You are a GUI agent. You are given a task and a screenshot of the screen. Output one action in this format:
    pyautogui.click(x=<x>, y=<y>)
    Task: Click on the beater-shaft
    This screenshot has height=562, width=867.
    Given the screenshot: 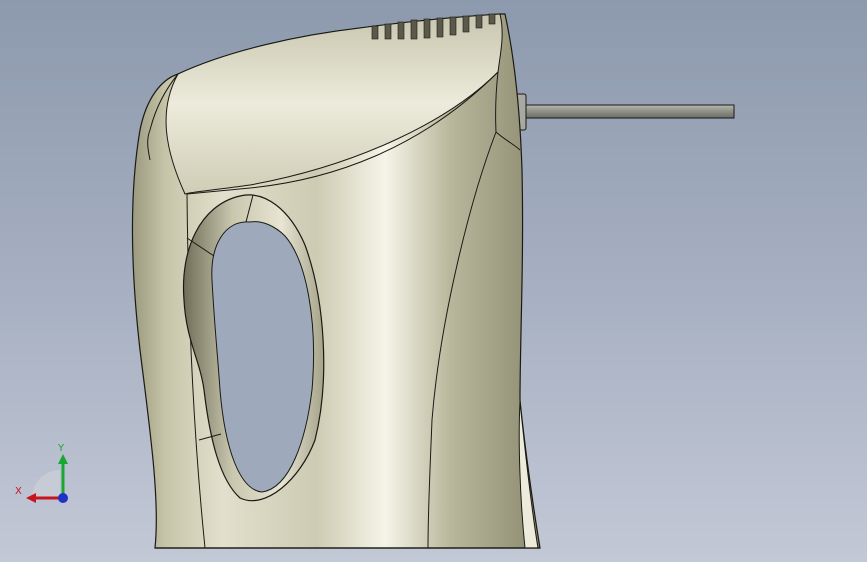 What is the action you would take?
    pyautogui.click(x=627, y=111)
    